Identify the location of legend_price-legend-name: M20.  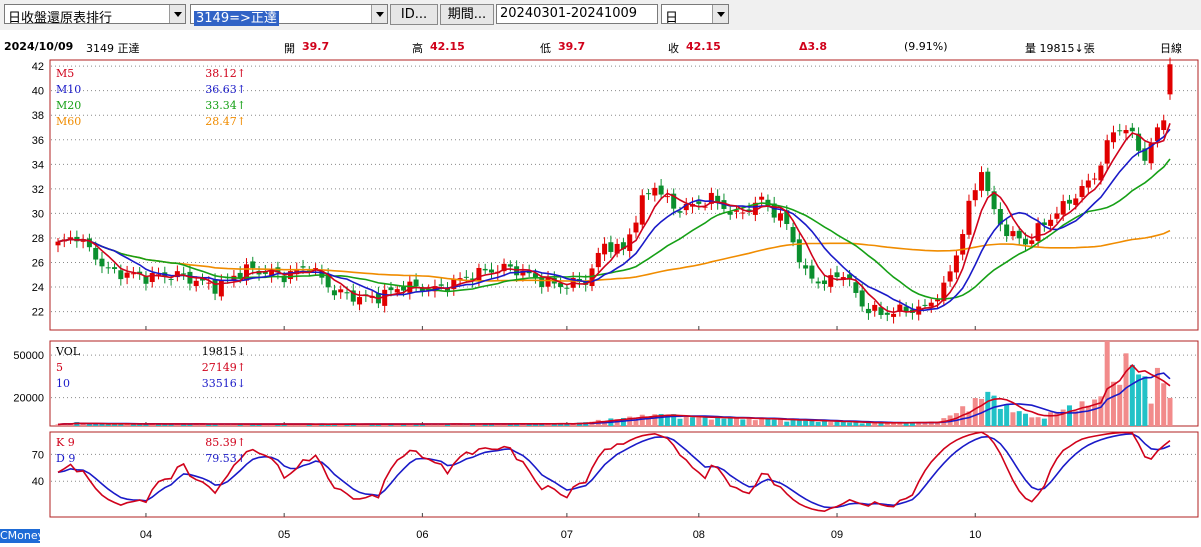
(69, 105).